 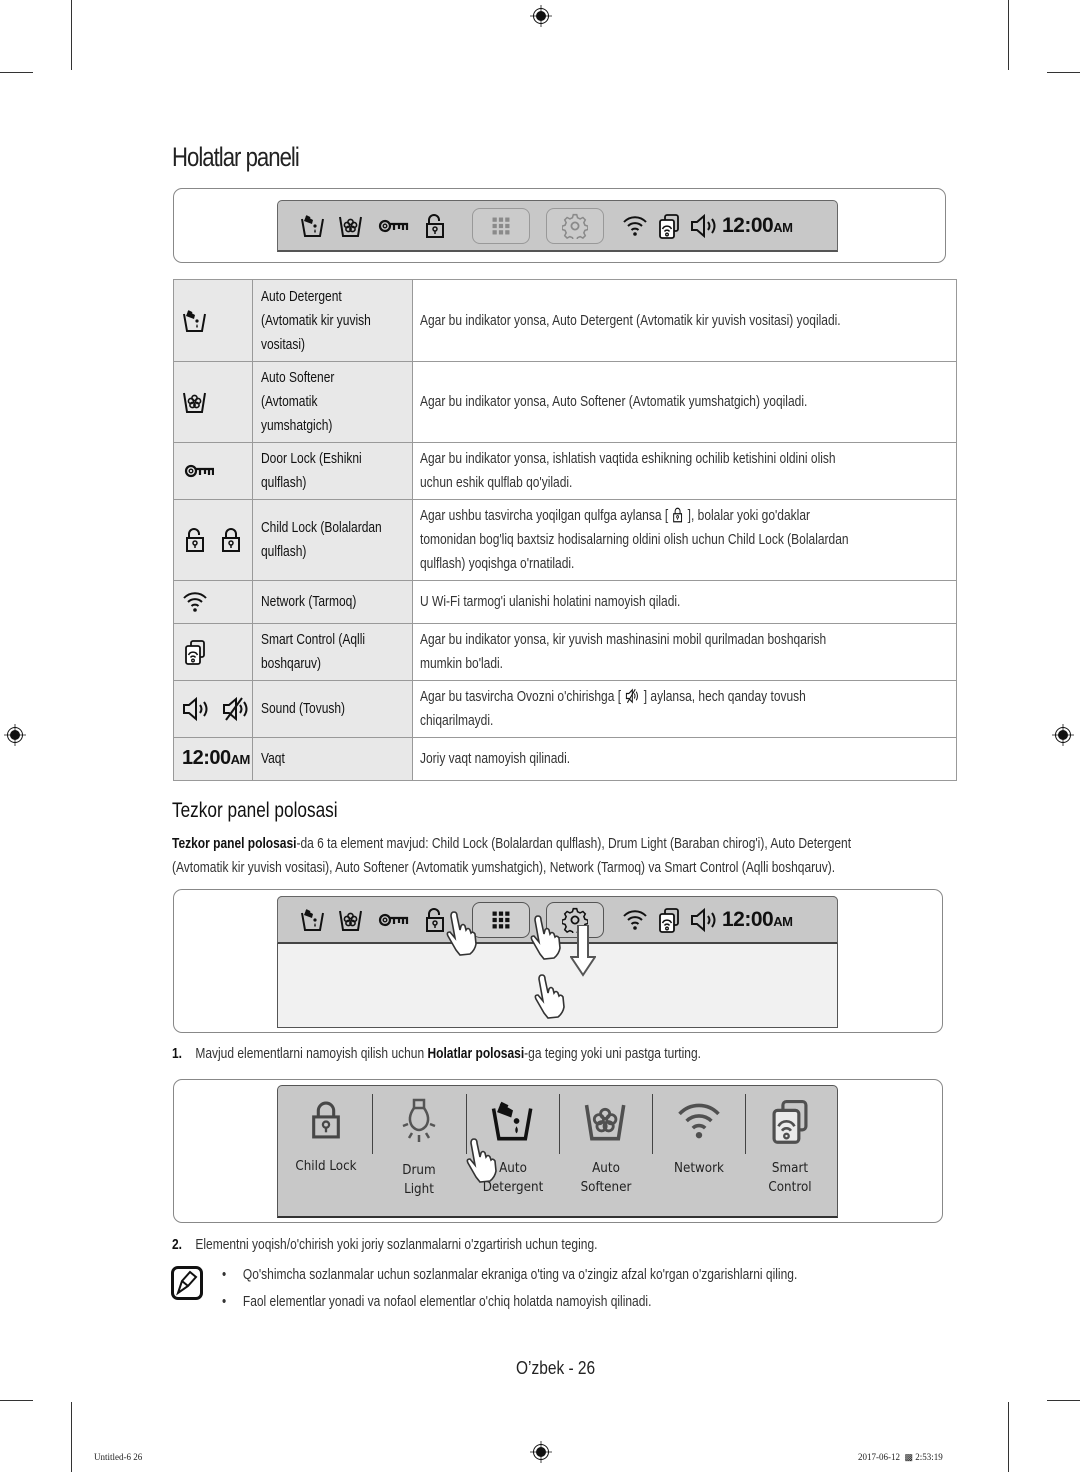 What do you see at coordinates (575, 225) in the screenshot?
I see `settings-button` at bounding box center [575, 225].